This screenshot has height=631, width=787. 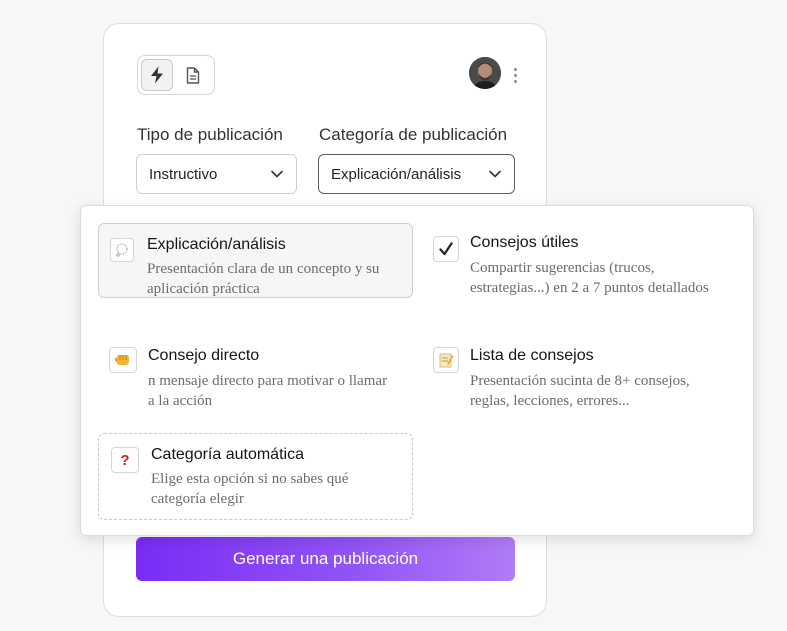 I want to click on option-title: Explicación/análisis, so click(x=216, y=244).